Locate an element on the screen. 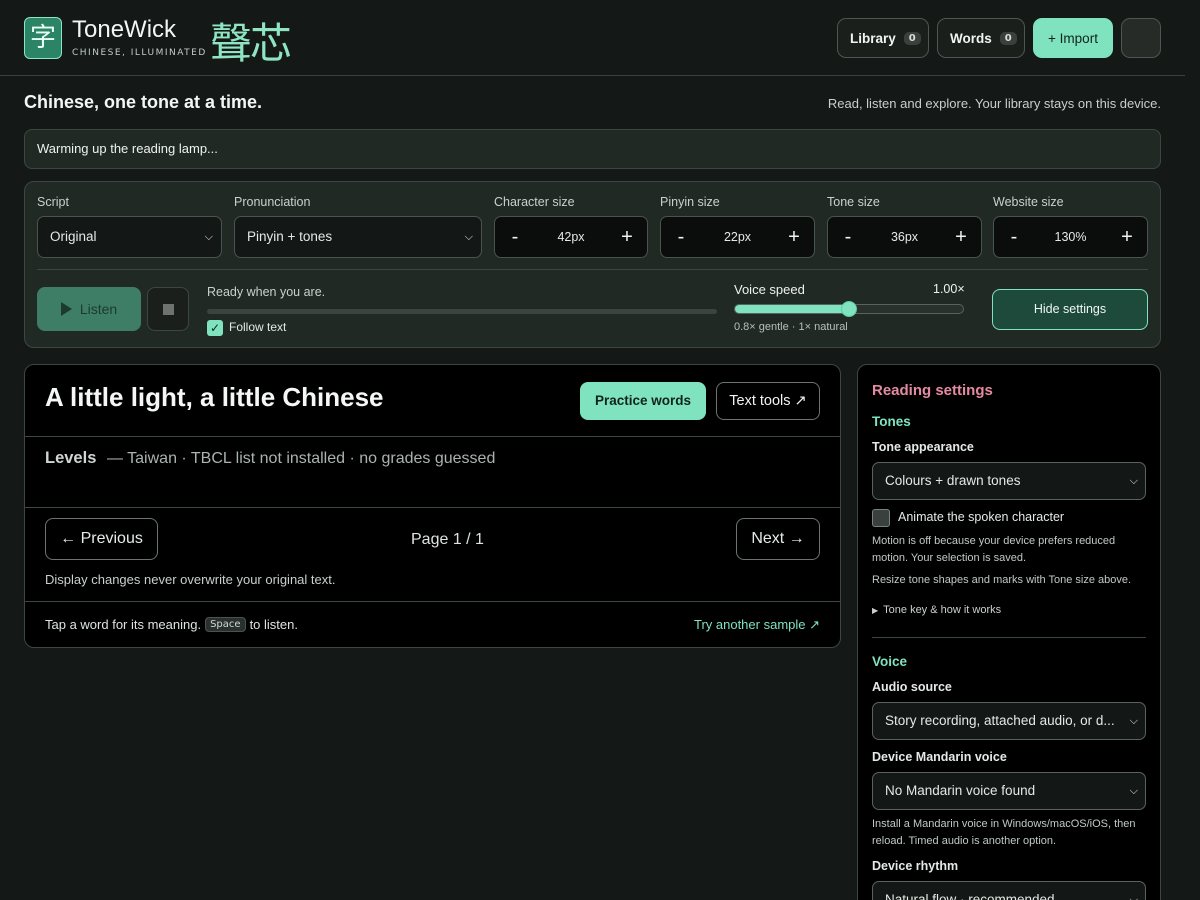 The width and height of the screenshot is (1200, 900). character-size-label: Character size is located at coordinates (534, 202).